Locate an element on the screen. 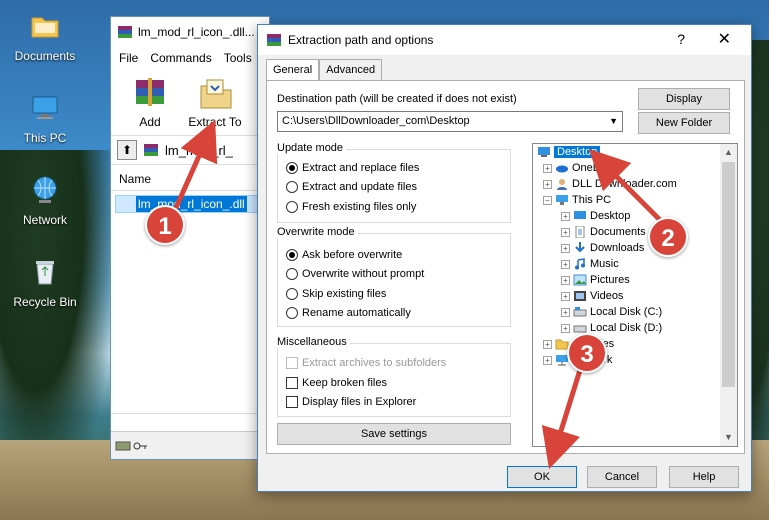  tree-item-local-disk-d: + Local Disk (D:) is located at coordinates (611, 328).